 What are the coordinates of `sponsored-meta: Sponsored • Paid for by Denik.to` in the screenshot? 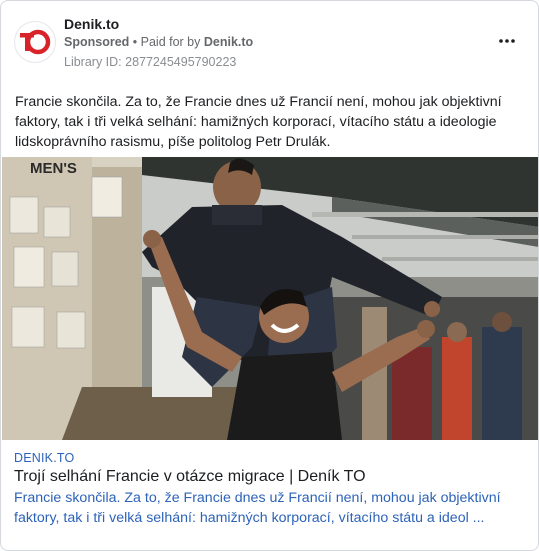 It's located at (158, 42).